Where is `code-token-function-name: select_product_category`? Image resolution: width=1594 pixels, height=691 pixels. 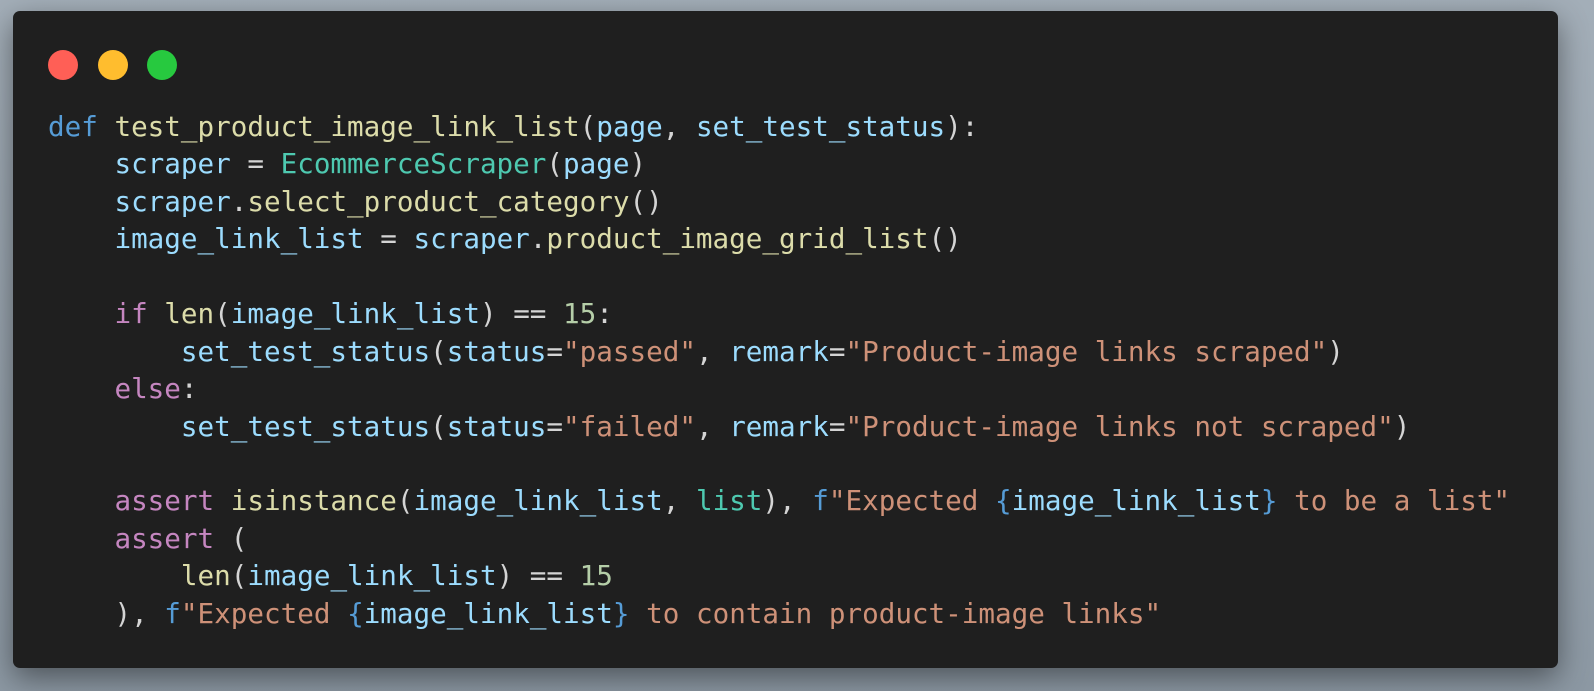
code-token-function-name: select_product_category is located at coordinates (438, 201).